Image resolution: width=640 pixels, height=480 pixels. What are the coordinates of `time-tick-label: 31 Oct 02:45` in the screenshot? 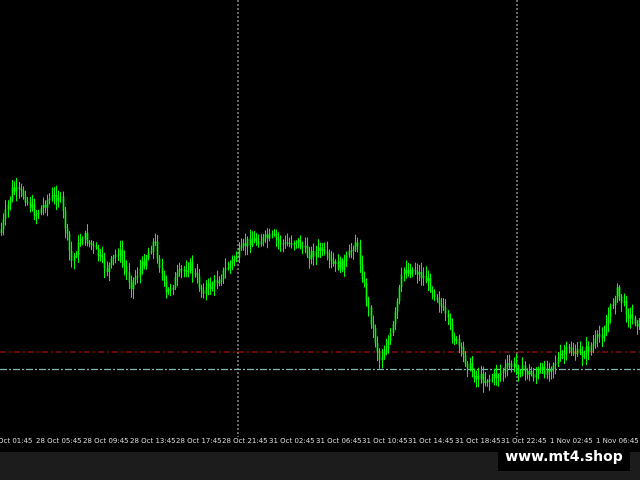 It's located at (292, 441).